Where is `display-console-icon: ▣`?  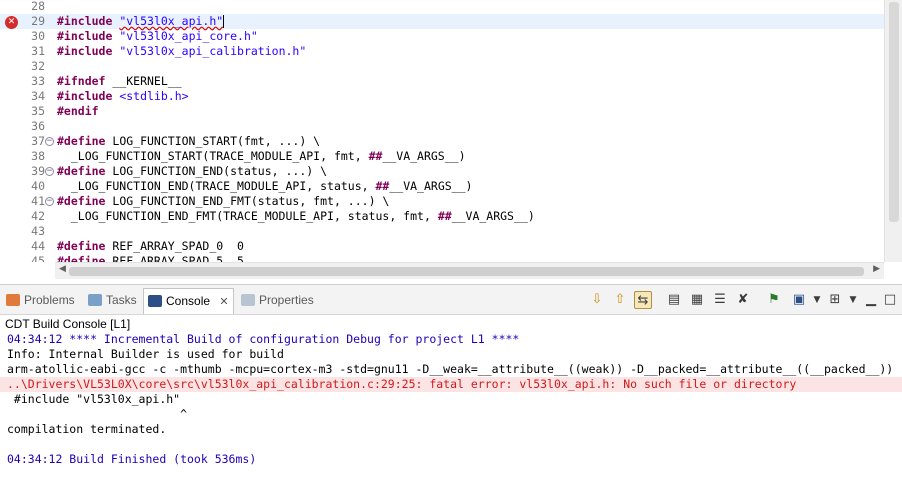 display-console-icon: ▣ is located at coordinates (799, 300).